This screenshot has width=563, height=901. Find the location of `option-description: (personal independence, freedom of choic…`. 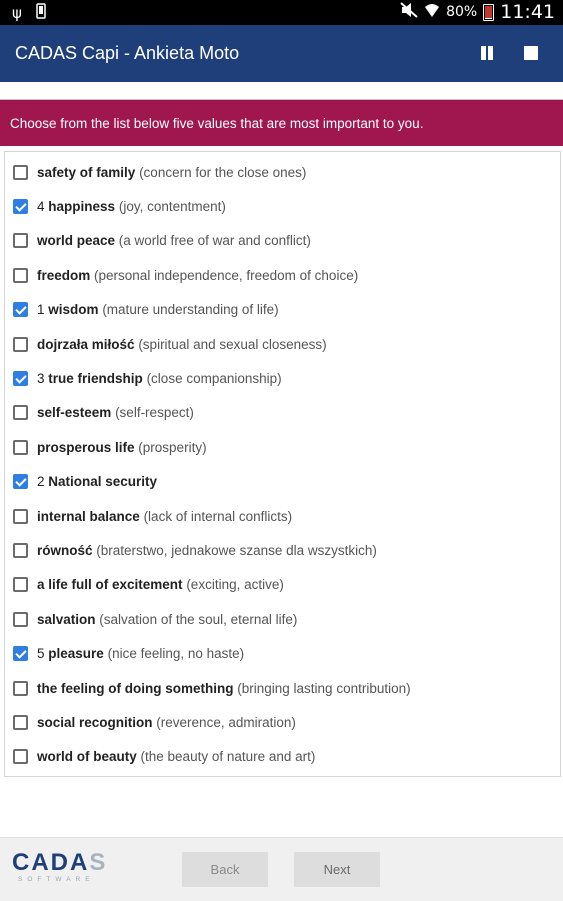

option-description: (personal independence, freedom of choic… is located at coordinates (226, 275).